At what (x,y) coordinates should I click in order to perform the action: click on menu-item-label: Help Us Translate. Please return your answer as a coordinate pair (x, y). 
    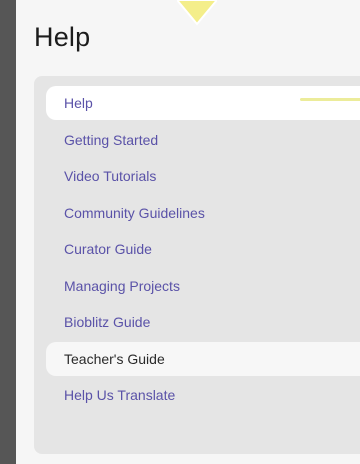
    Looking at the image, I should click on (120, 395).